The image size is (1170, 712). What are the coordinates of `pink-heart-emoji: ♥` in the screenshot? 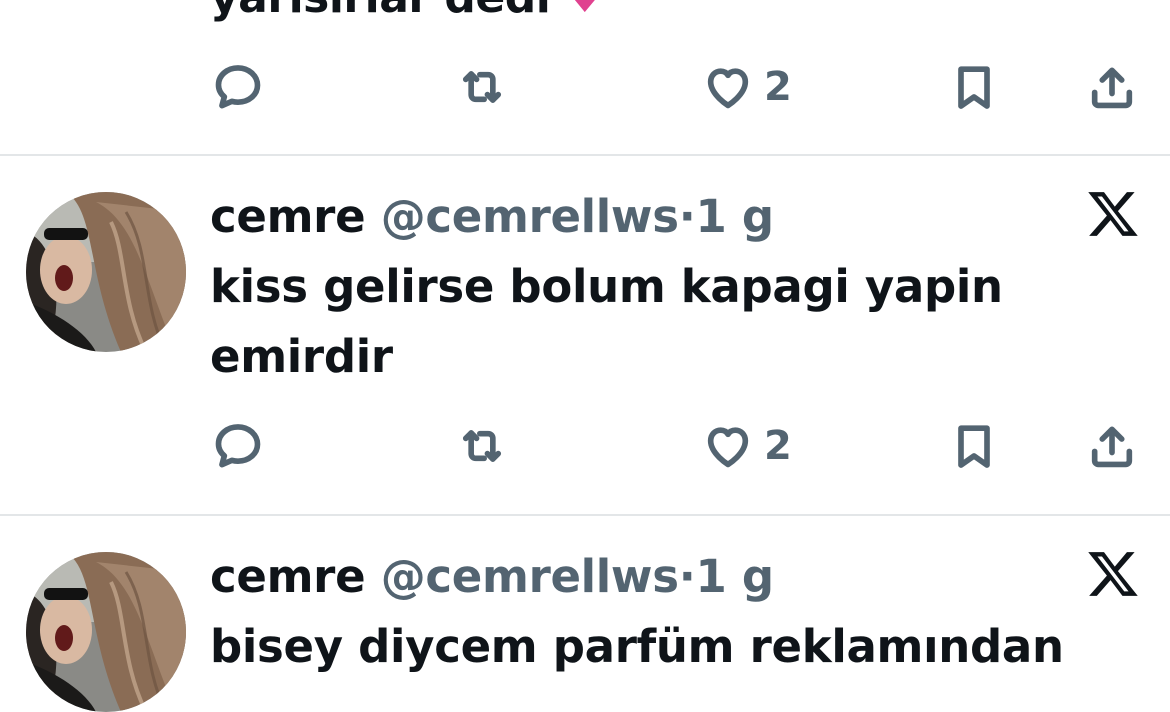 It's located at (584, 11).